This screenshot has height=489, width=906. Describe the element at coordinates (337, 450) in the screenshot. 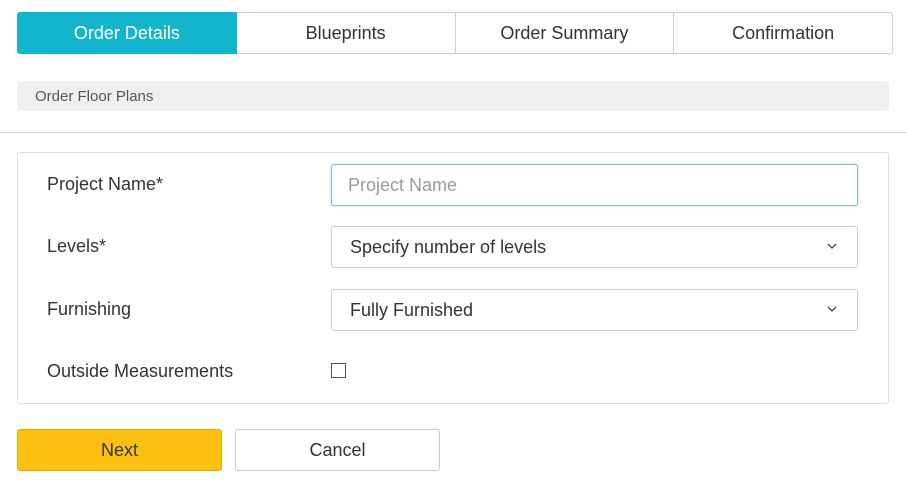

I see `cancel-button: Cancel` at that location.